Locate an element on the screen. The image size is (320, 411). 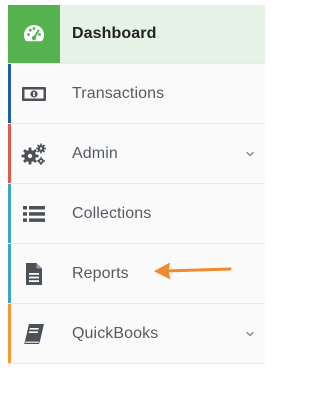
admin-icon-box is located at coordinates (34, 153).